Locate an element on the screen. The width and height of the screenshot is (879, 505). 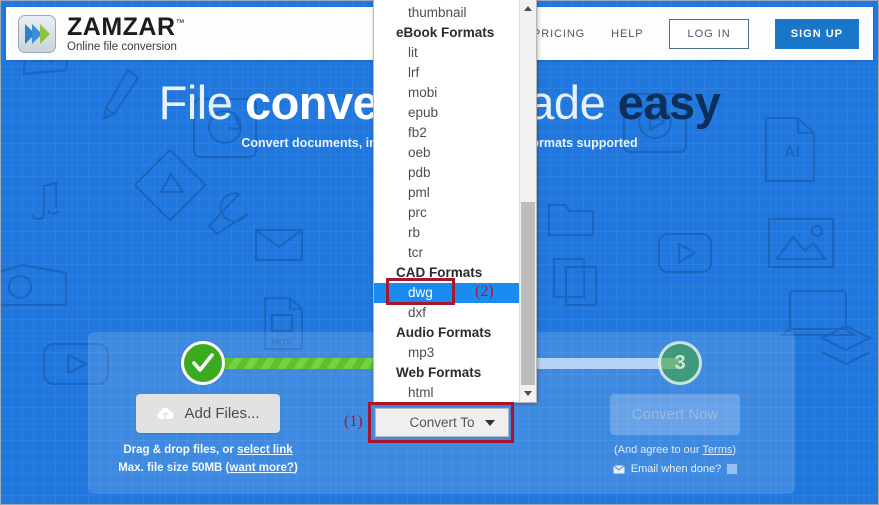
hint-line-1: Drag & drop files, or select link is located at coordinates (208, 451).